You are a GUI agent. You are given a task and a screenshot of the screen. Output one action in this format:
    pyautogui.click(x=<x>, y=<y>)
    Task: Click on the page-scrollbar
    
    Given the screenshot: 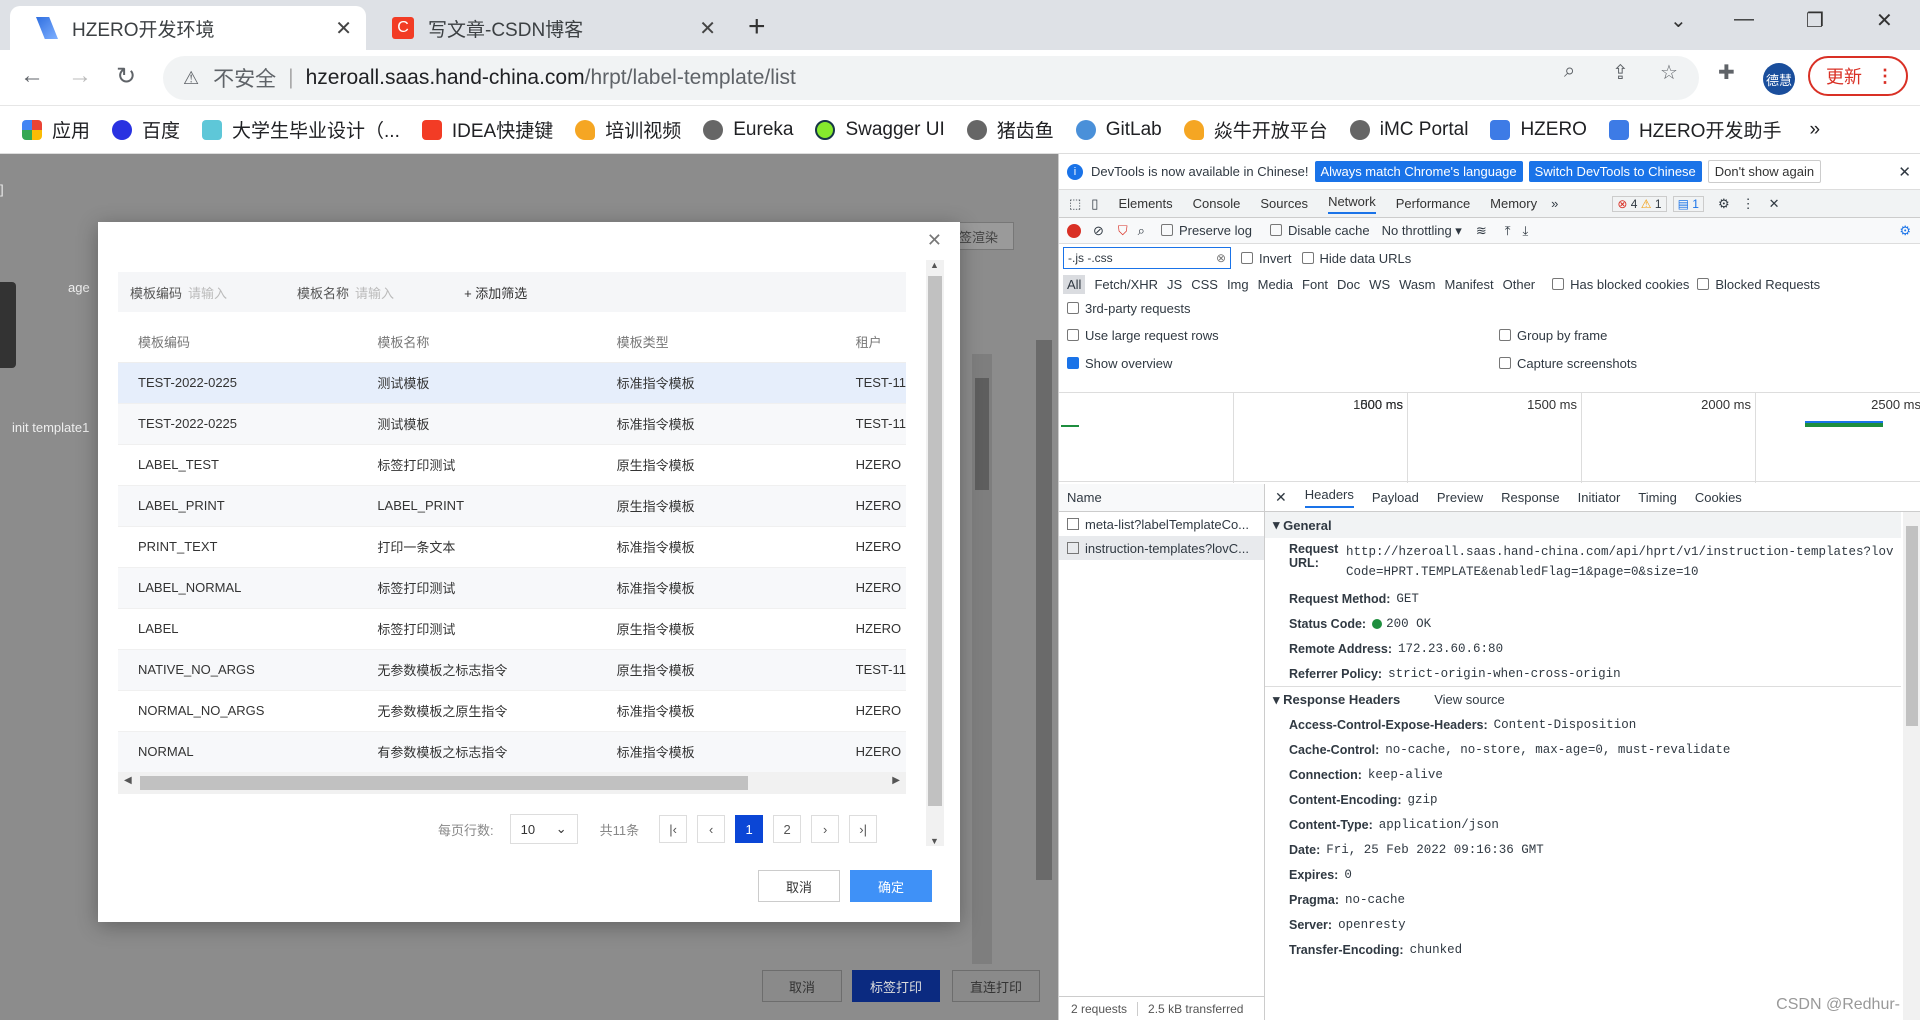 What is the action you would take?
    pyautogui.click(x=982, y=659)
    